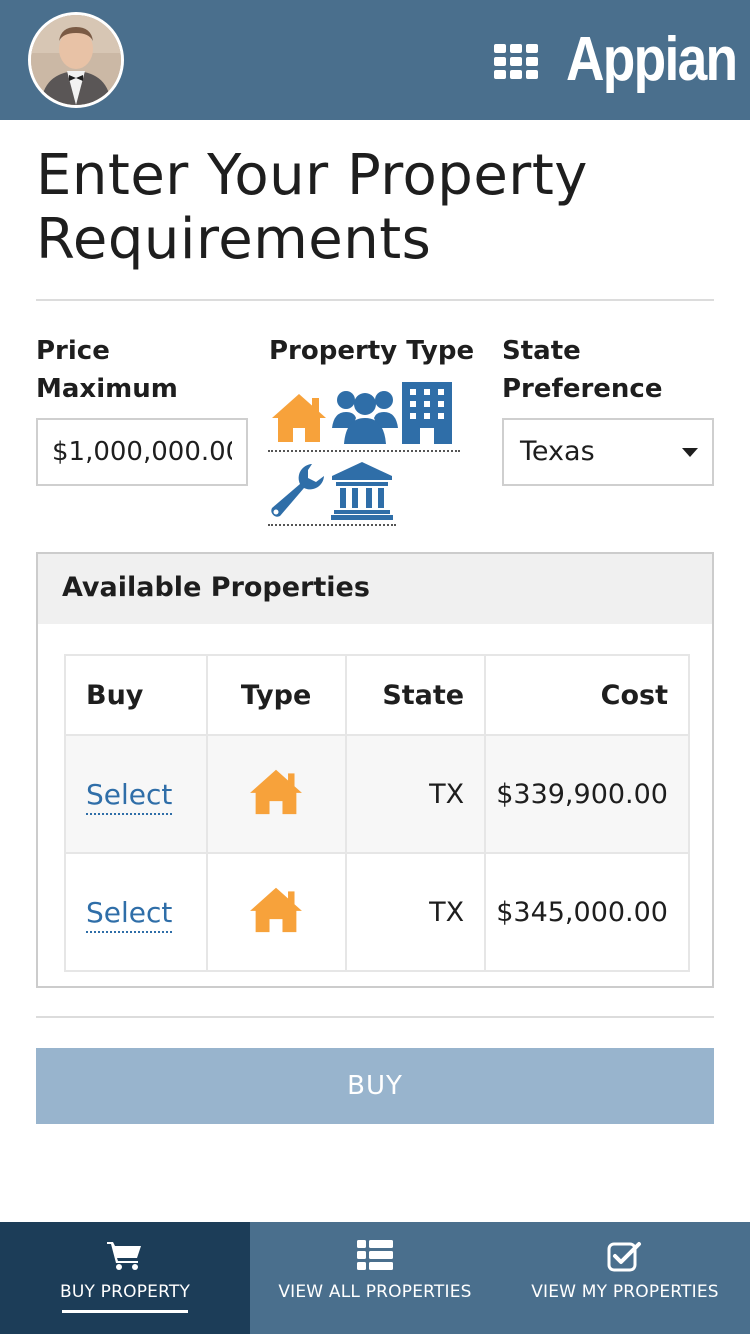  What do you see at coordinates (582, 370) in the screenshot?
I see `state-preference-label: State Preference` at bounding box center [582, 370].